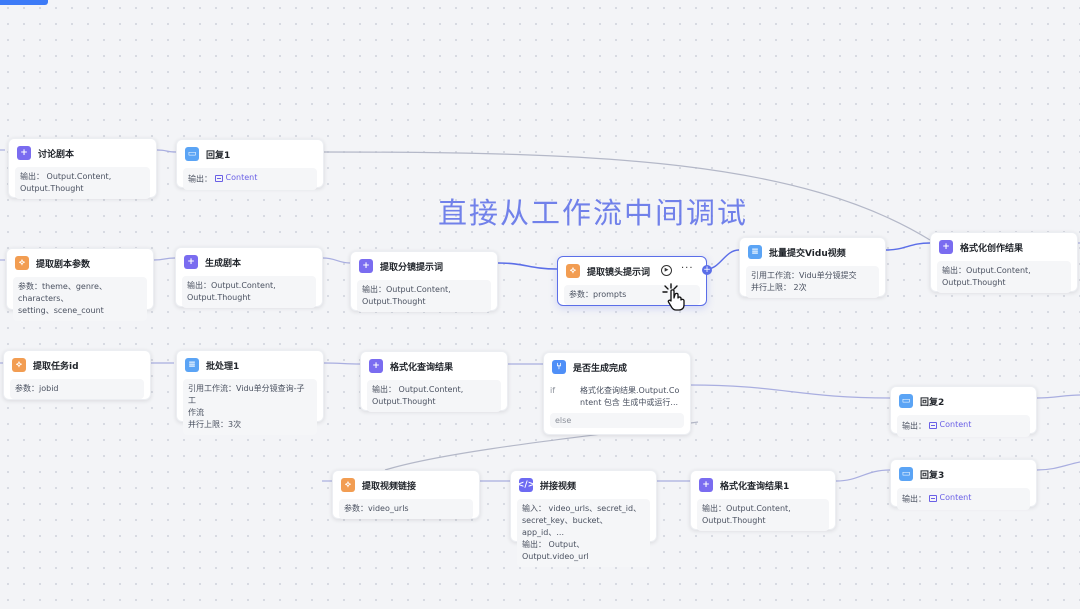 The image size is (1080, 609). Describe the element at coordinates (687, 268) in the screenshot. I see `more-options-button: ···` at that location.